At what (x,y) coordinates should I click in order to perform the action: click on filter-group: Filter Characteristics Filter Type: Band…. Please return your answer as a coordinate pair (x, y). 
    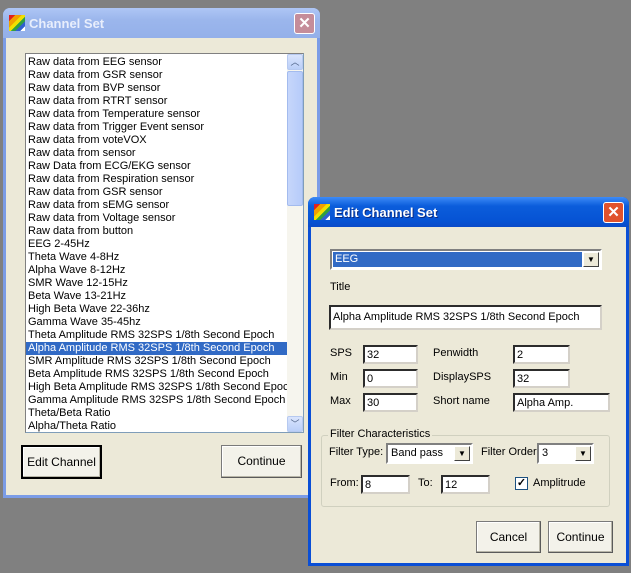
    Looking at the image, I should click on (465, 467).